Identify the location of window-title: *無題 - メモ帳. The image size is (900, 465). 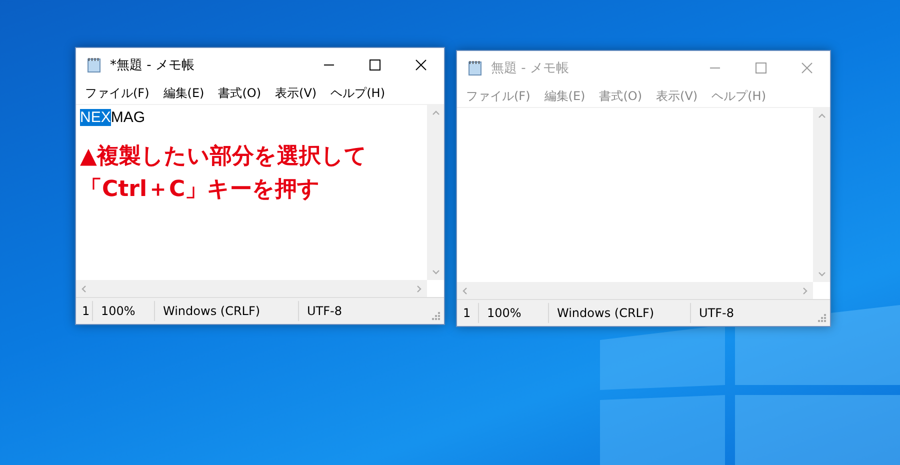
(153, 65).